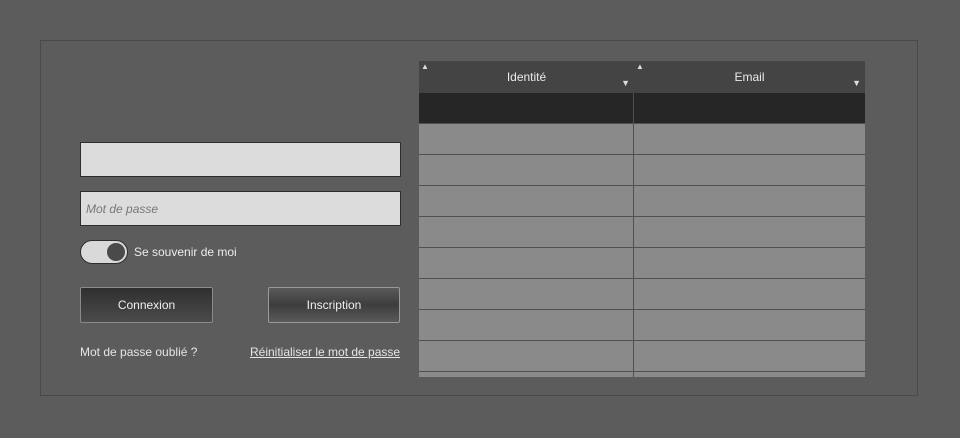 The width and height of the screenshot is (960, 438). I want to click on signup-button: Inscription, so click(334, 305).